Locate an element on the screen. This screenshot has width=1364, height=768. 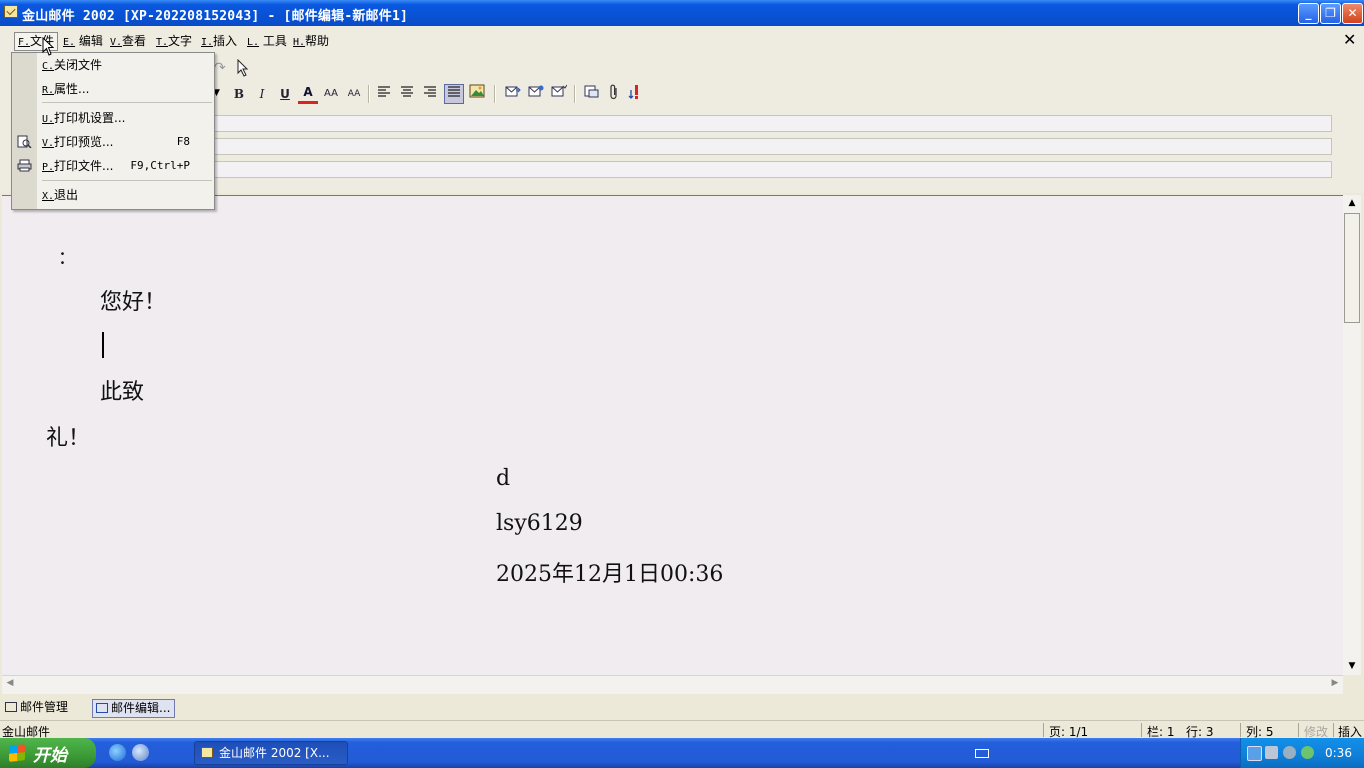
restore-button: ❐ is located at coordinates (1330, 13).